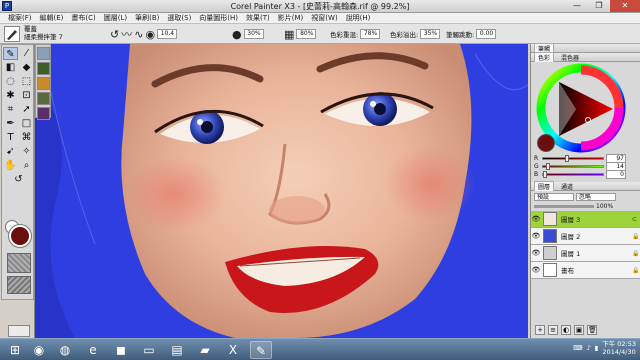 The image size is (640, 360). What do you see at coordinates (43, 98) in the screenshot?
I see `pattern-swatch-small` at bounding box center [43, 98].